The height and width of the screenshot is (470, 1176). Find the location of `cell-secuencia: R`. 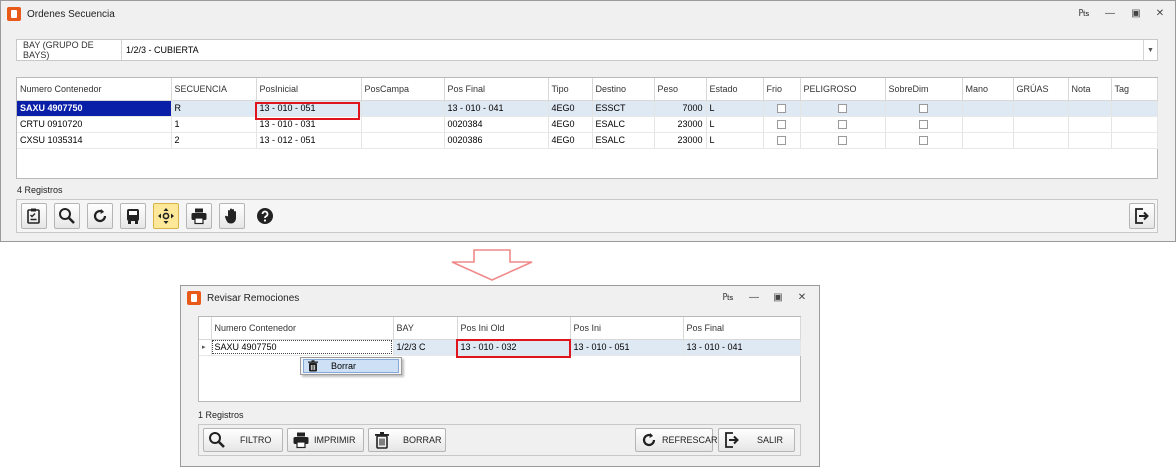

cell-secuencia: R is located at coordinates (214, 108).